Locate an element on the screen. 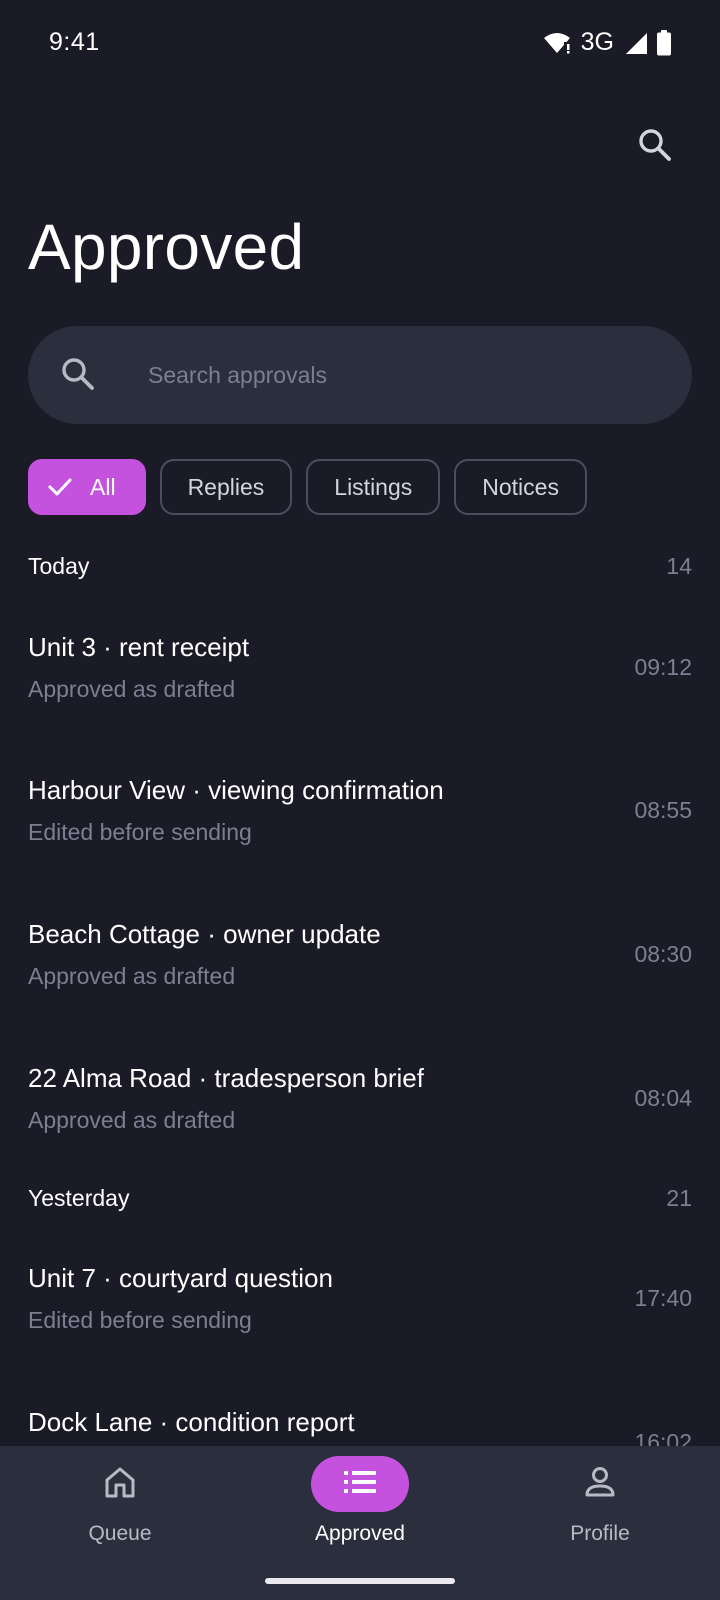  nav-label: Profile is located at coordinates (600, 1533).